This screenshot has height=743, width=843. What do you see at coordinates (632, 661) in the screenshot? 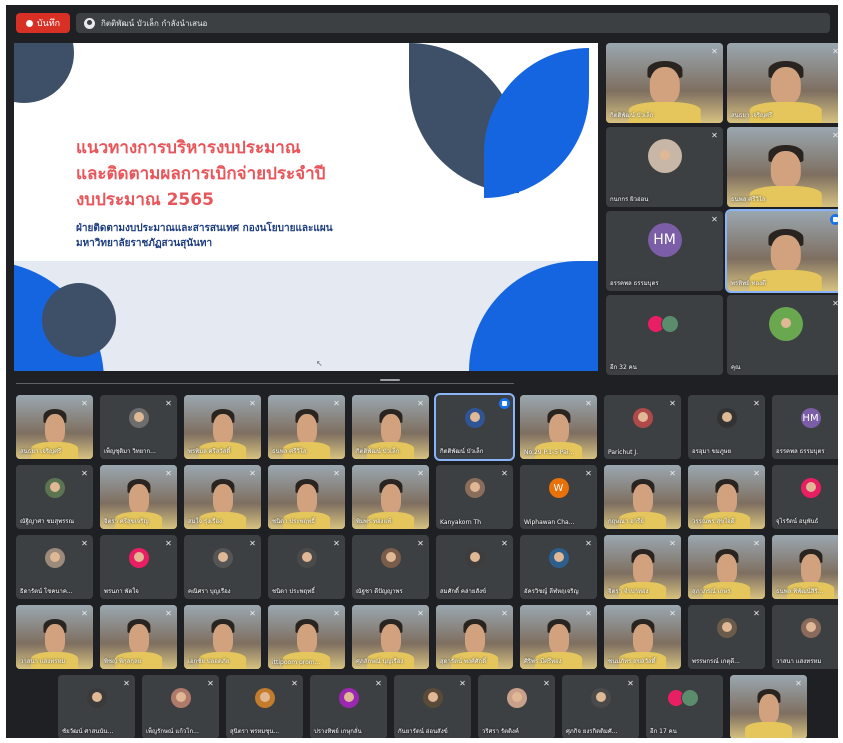
I see `participant-name: ชนมภัทร สุขสวัสดิ์` at bounding box center [632, 661].